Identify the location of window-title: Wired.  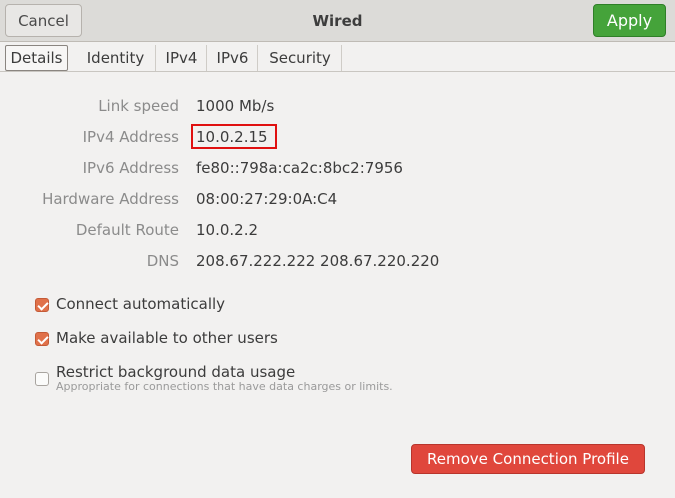
(337, 21).